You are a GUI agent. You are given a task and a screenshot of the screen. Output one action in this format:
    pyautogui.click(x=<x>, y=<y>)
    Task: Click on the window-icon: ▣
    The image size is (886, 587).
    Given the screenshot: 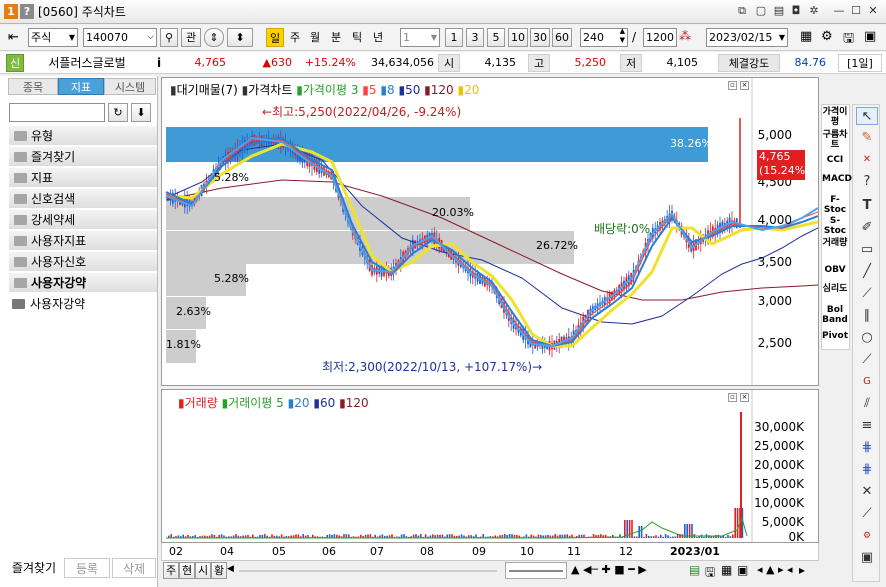 What is the action you would take?
    pyautogui.click(x=867, y=558)
    